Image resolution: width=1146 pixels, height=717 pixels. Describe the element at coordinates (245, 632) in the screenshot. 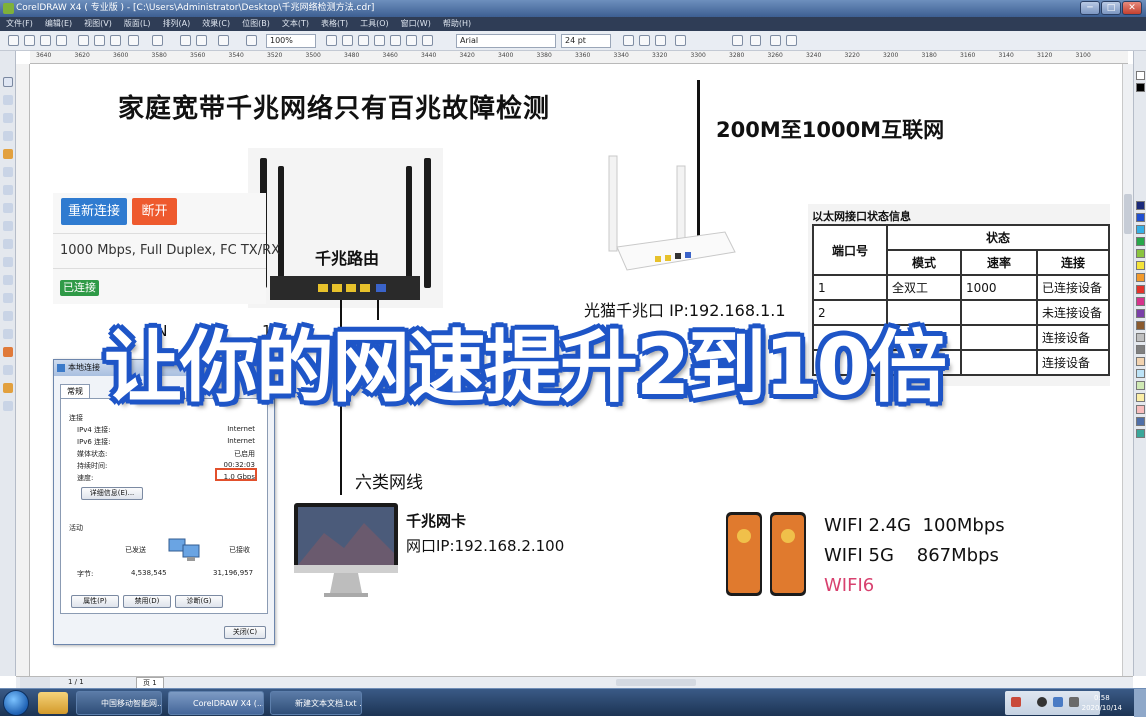

I see `dialog-close-button: 关闭(C)` at that location.